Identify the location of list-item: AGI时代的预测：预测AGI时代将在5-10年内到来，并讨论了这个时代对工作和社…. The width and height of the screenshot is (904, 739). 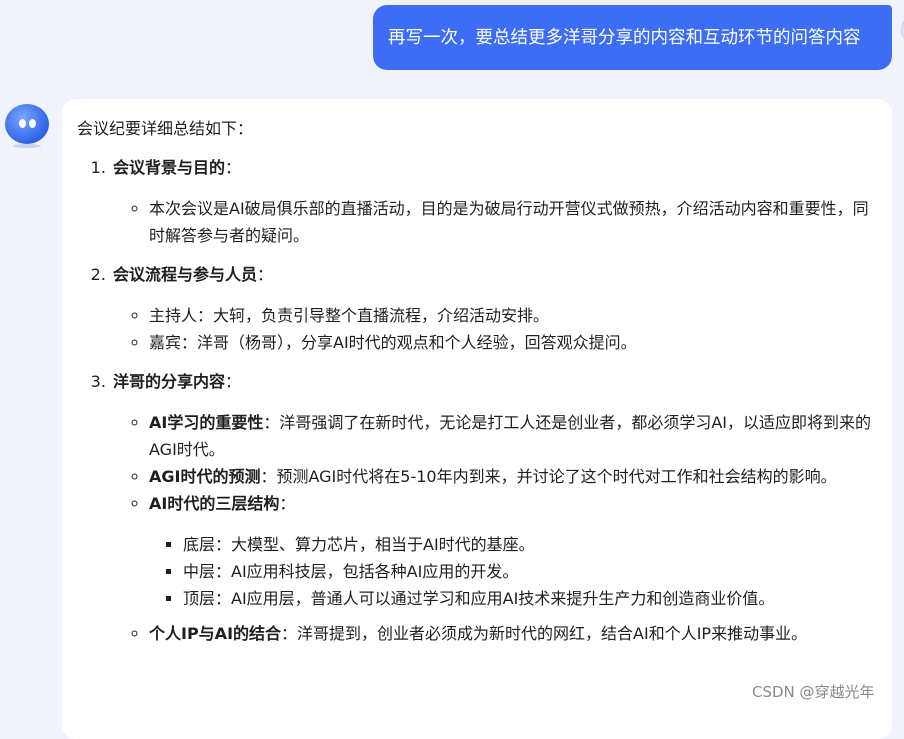
(513, 476).